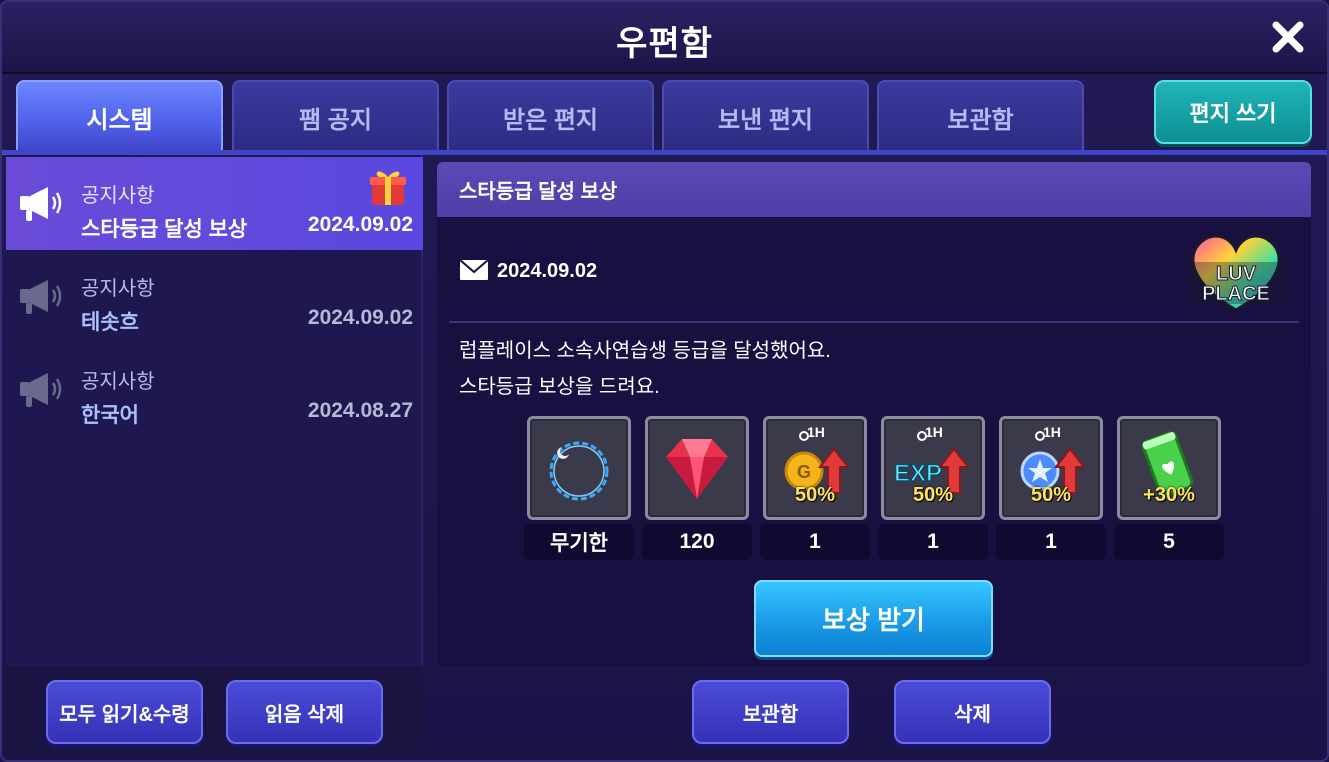 The image size is (1329, 762). I want to click on reward-count: 120, so click(697, 542).